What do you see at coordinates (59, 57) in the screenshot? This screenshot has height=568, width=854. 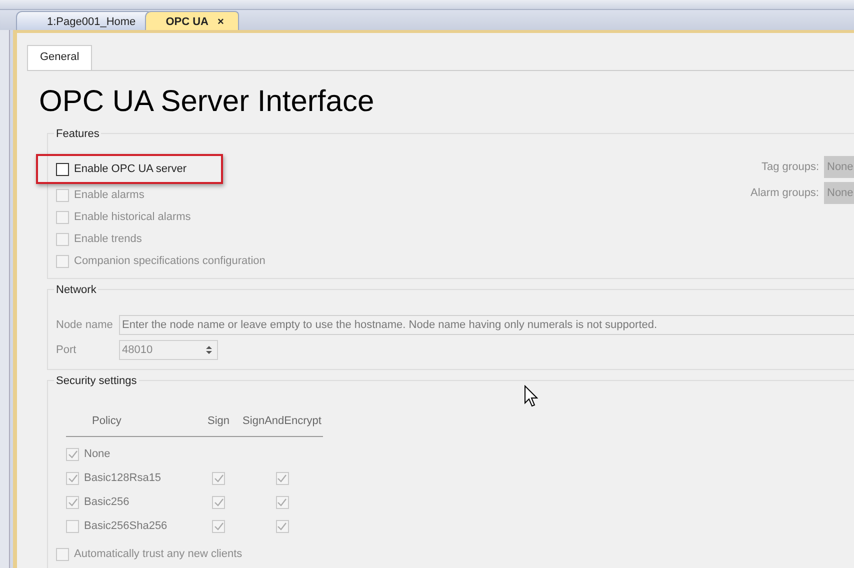 I see `page-tab: General` at bounding box center [59, 57].